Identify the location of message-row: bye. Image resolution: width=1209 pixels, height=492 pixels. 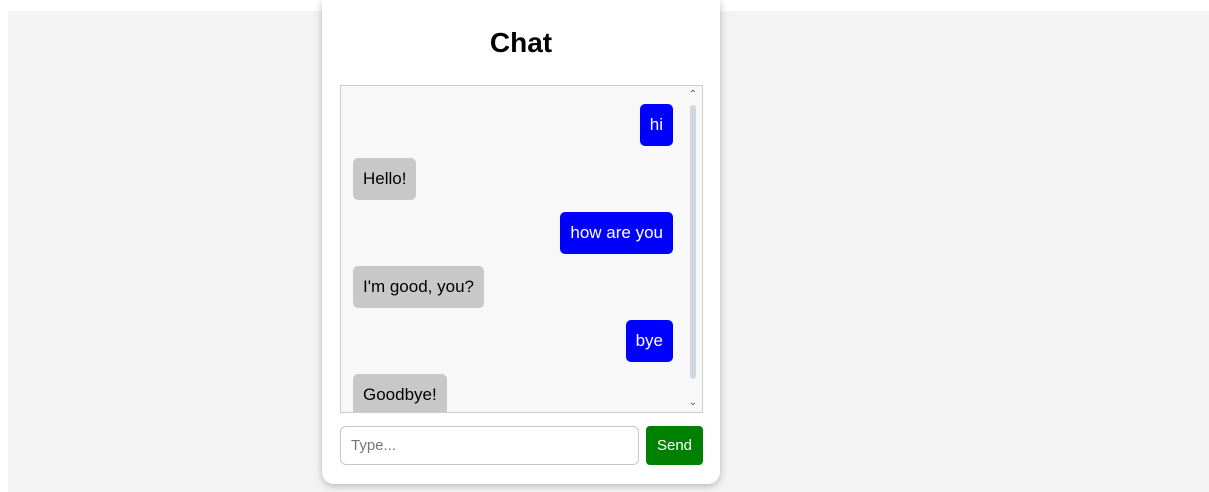
(513, 341).